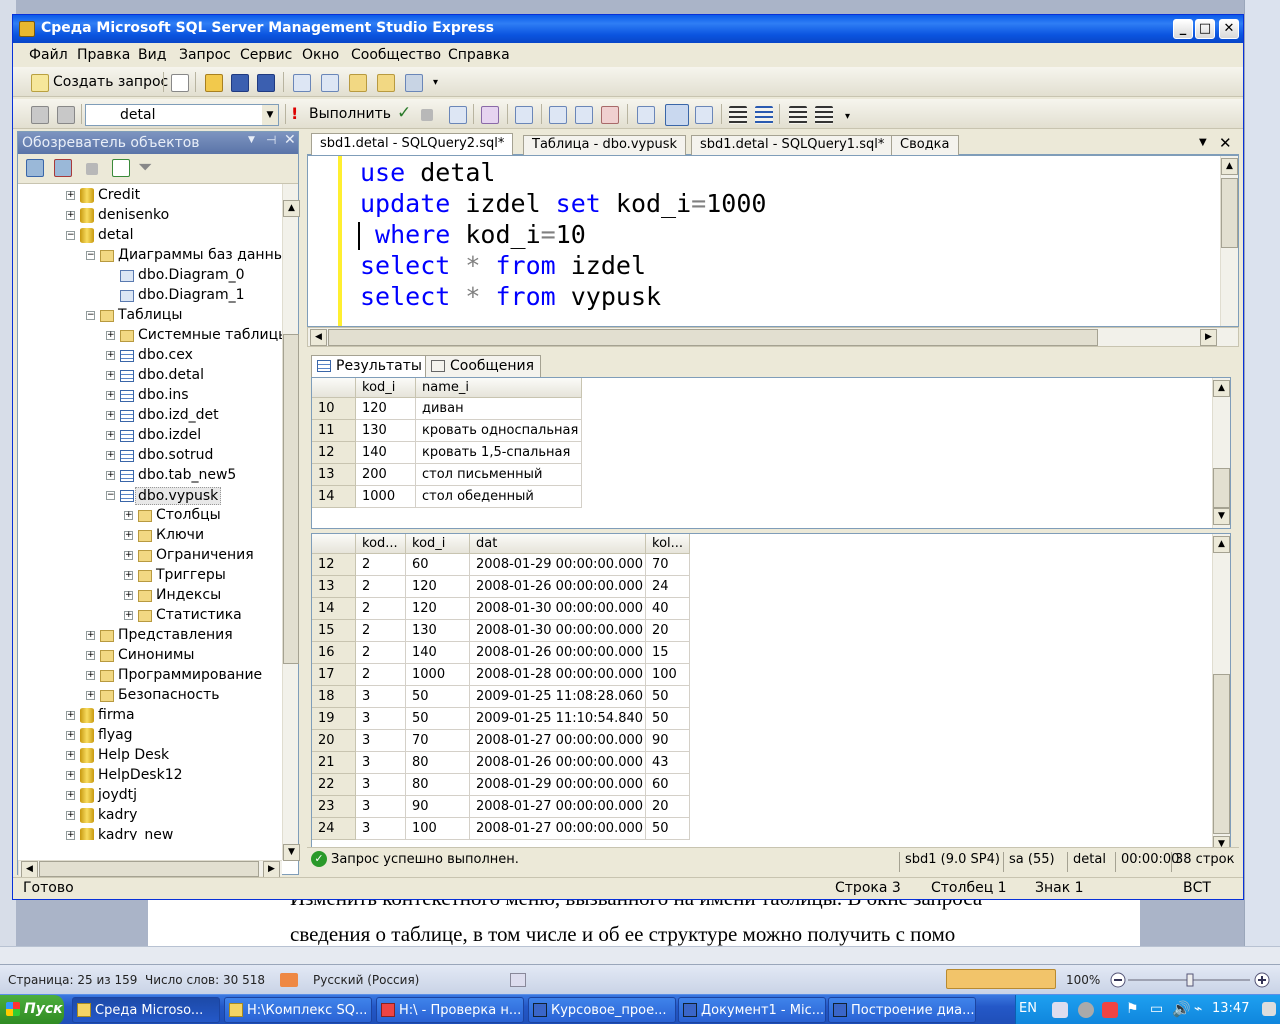  I want to click on grid-cell: 2008-01-26 00:00:00.000, so click(558, 653).